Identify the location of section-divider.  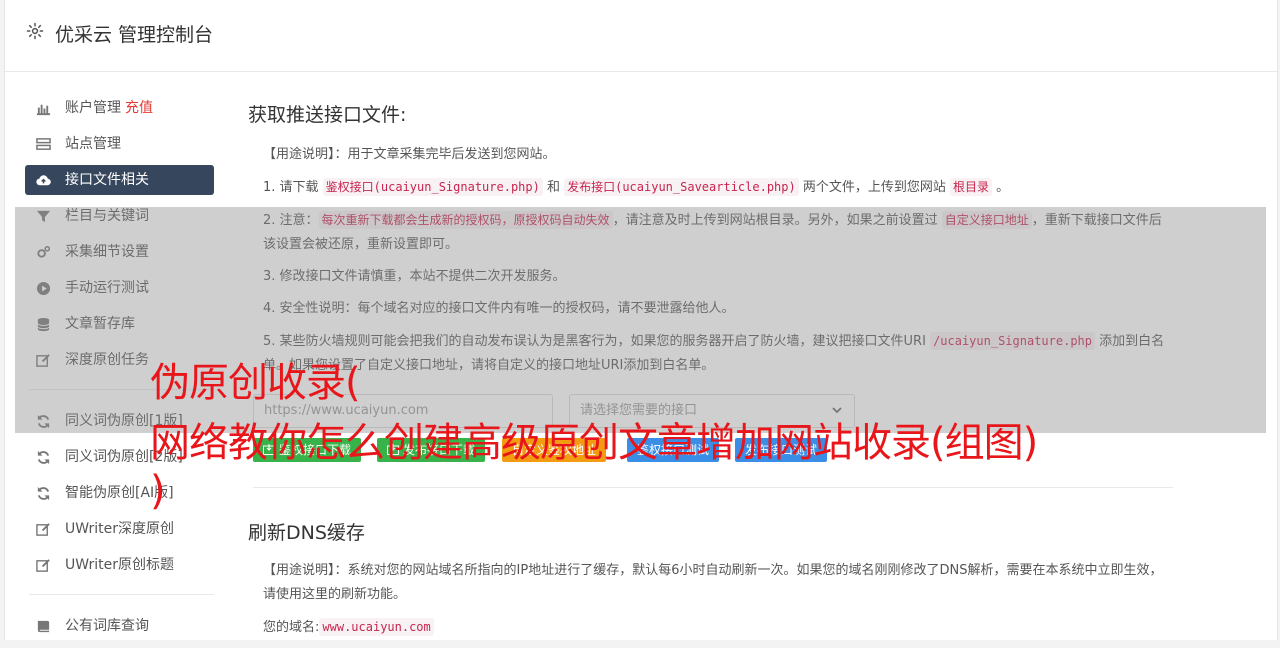
(713, 487).